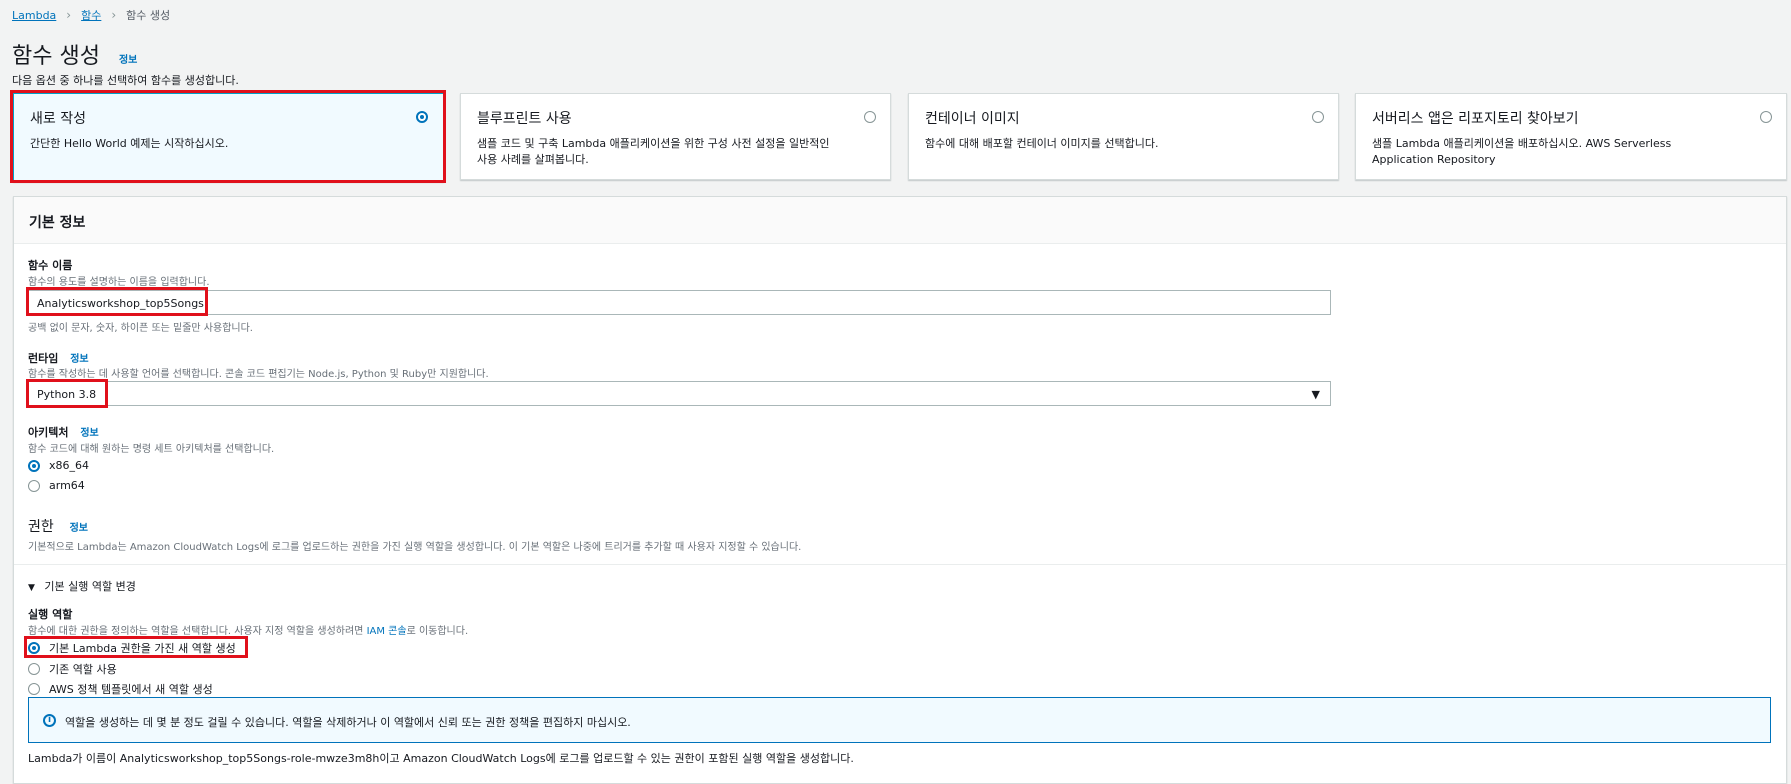 The image size is (1791, 784). What do you see at coordinates (900, 220) in the screenshot?
I see `panel-header: 기본 정보` at bounding box center [900, 220].